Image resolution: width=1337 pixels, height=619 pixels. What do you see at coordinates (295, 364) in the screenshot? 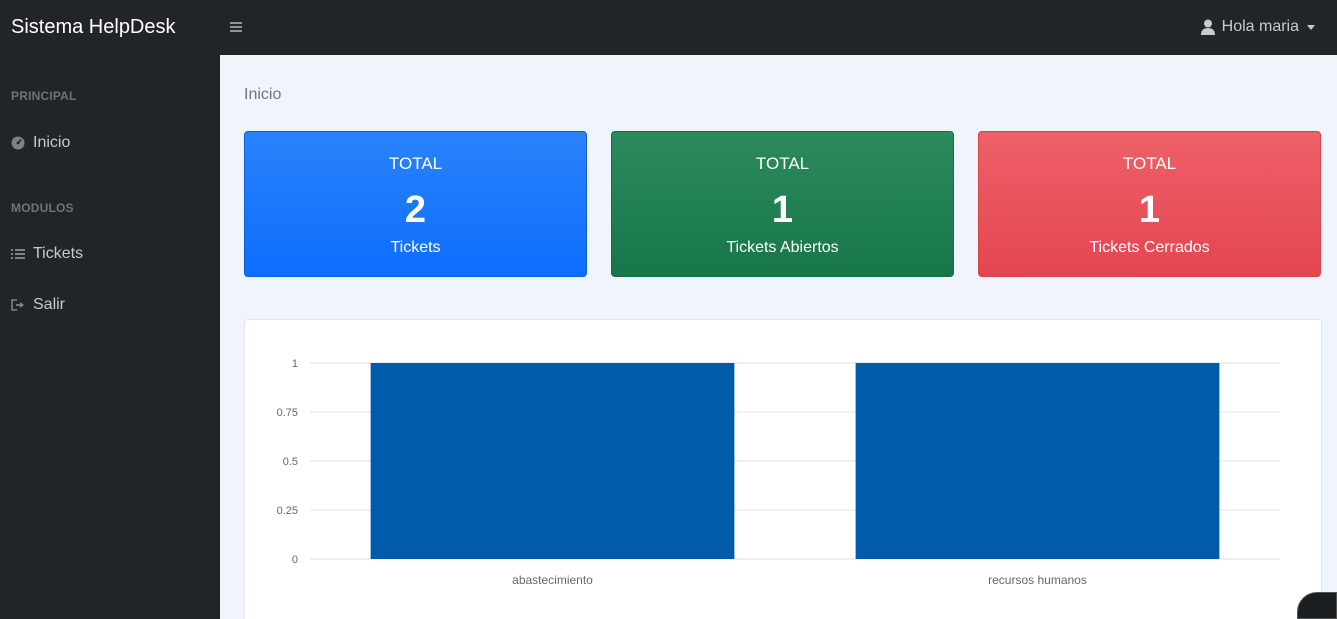
I see `y-tick-label: 1` at bounding box center [295, 364].